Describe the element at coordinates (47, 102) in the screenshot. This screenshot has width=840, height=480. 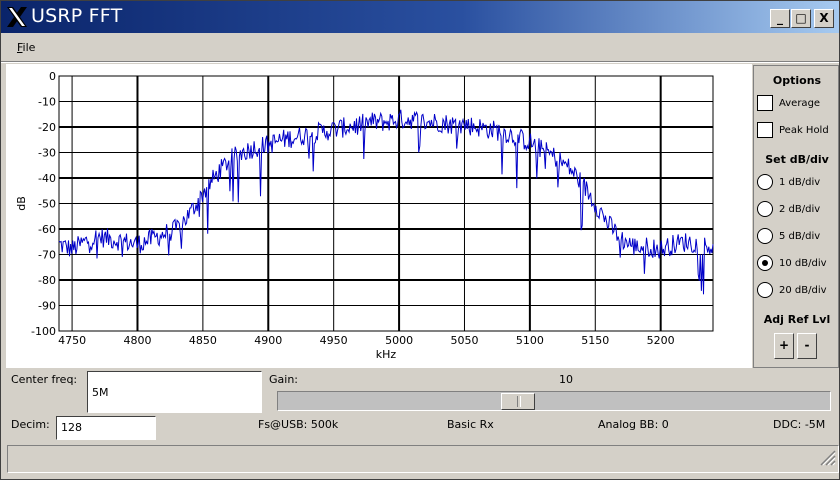
I see `y-tick-label: -10` at that location.